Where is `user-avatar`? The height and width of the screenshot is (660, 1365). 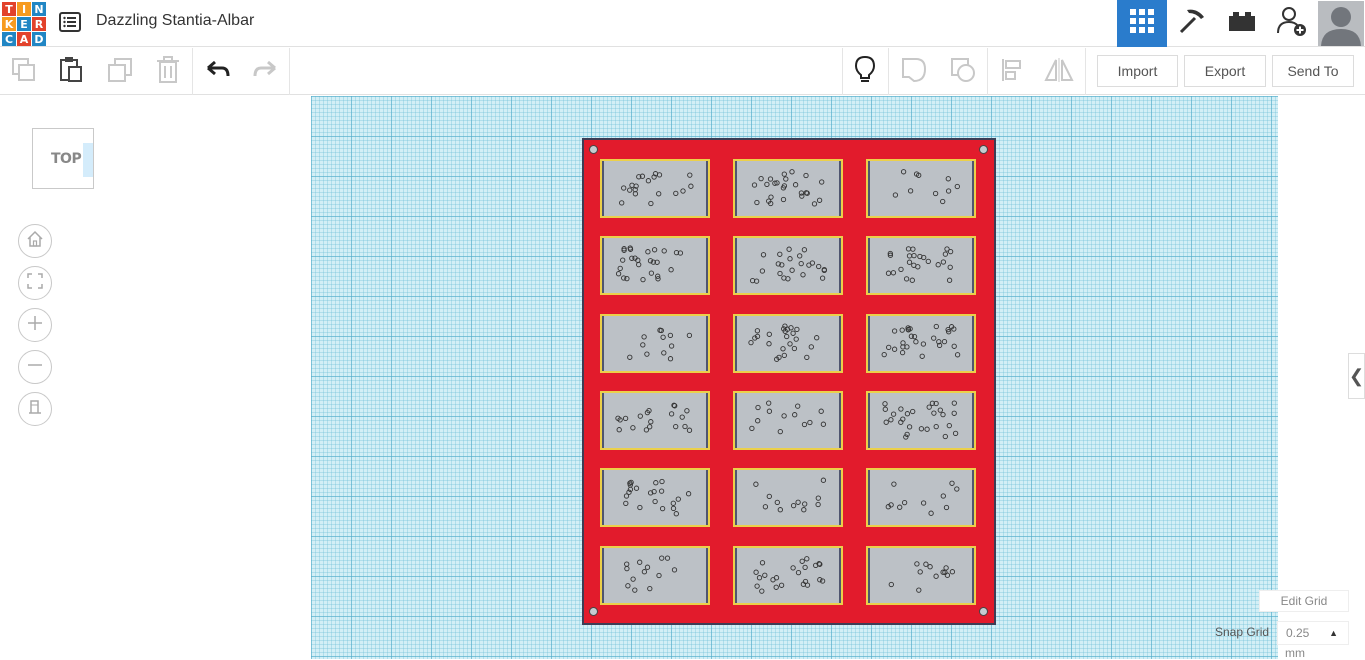 user-avatar is located at coordinates (1341, 23).